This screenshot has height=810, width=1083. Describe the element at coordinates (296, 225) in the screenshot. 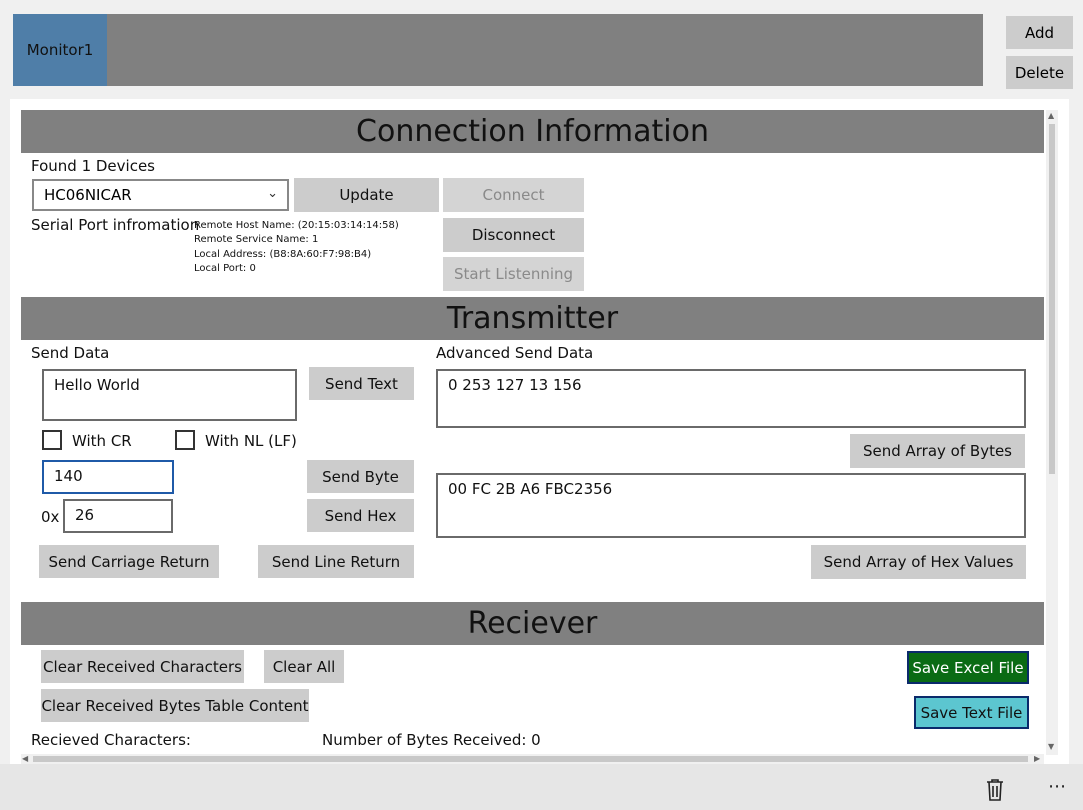

I see `remote-host-name: Remote Host Name: (20:15:03:14:14:58)` at that location.